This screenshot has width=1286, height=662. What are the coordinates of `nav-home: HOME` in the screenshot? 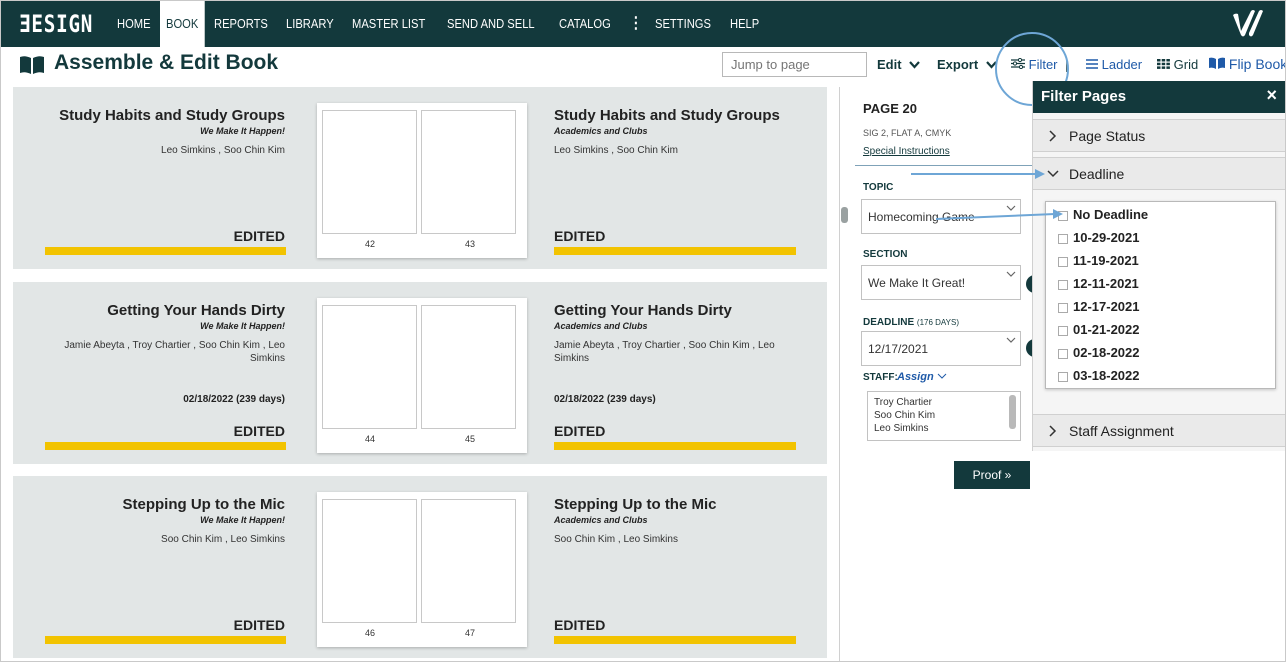 It's located at (134, 24).